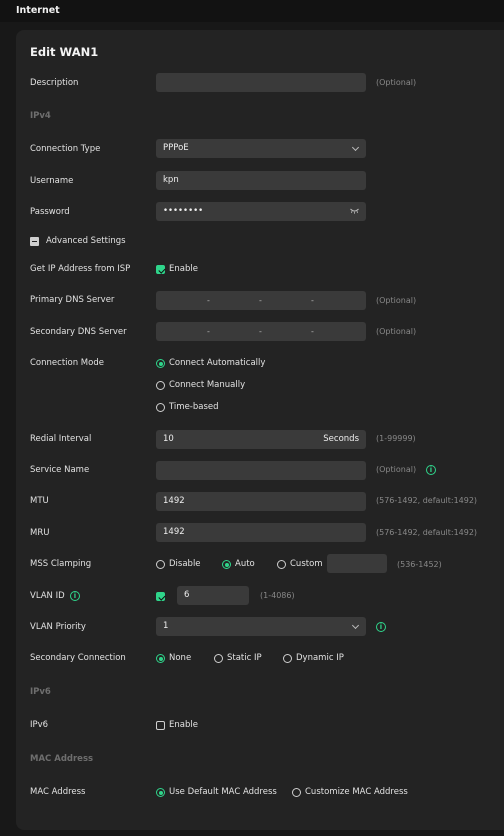  I want to click on connect-auto-label: Connect Automatically, so click(217, 363).